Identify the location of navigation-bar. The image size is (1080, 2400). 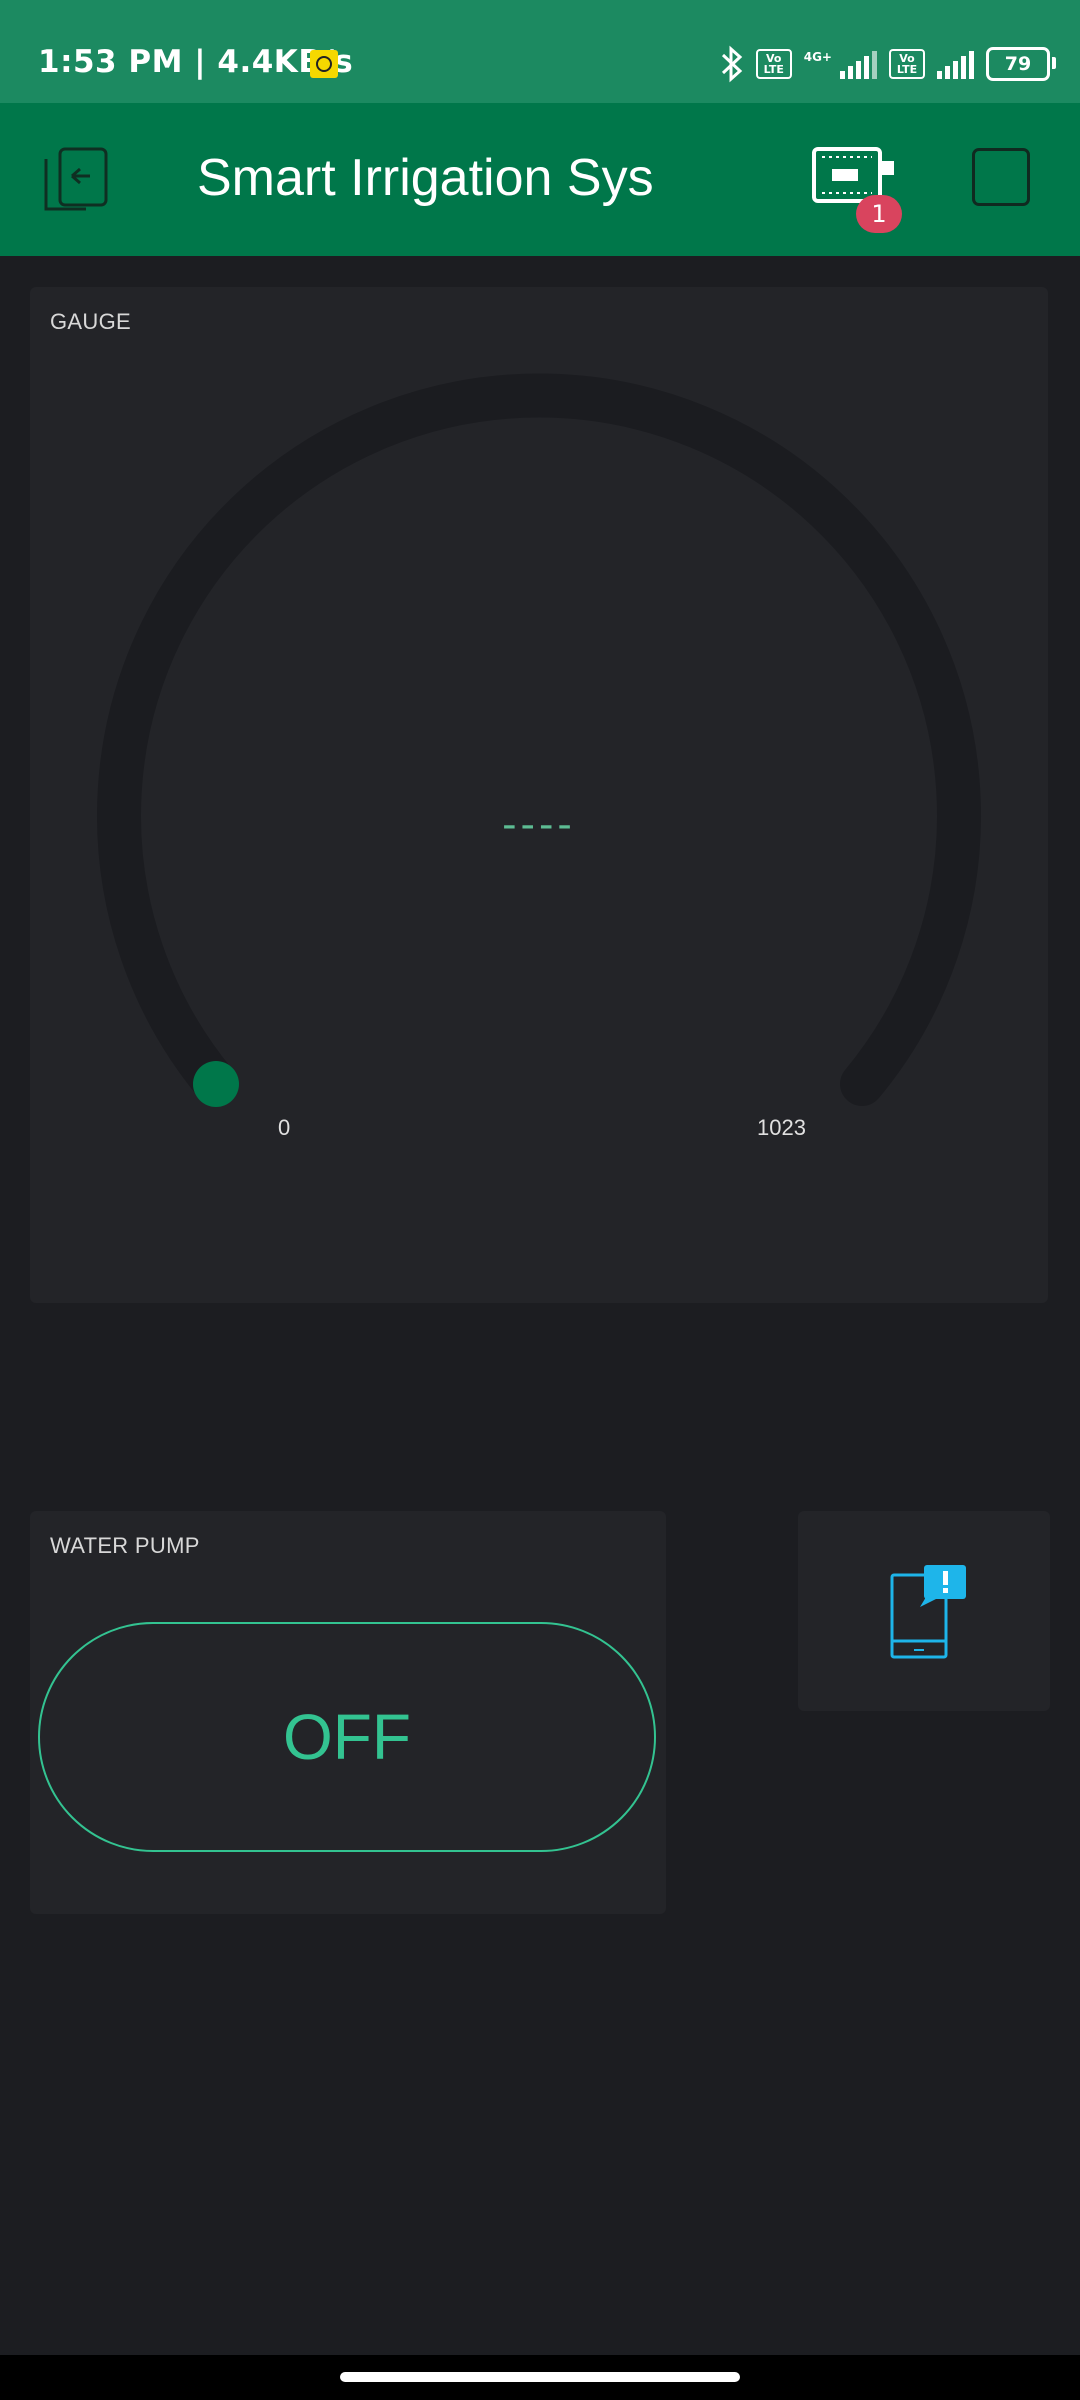
(540, 2377).